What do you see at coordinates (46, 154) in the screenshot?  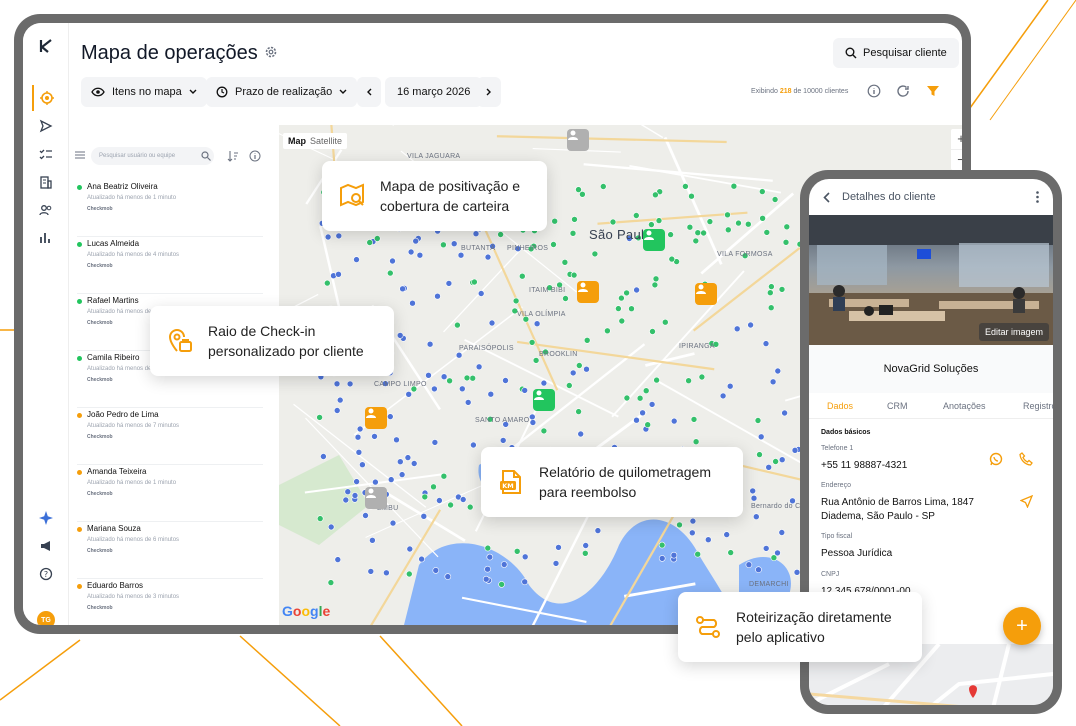 I see `checklist-icon` at bounding box center [46, 154].